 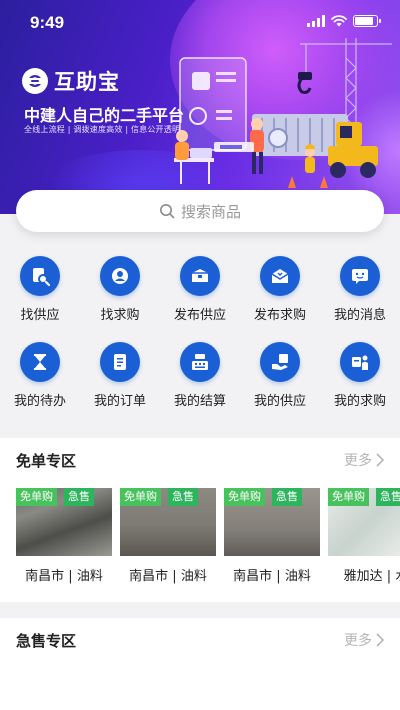 What do you see at coordinates (280, 299) in the screenshot?
I see `grid-item-post-demand: 发布求购` at bounding box center [280, 299].